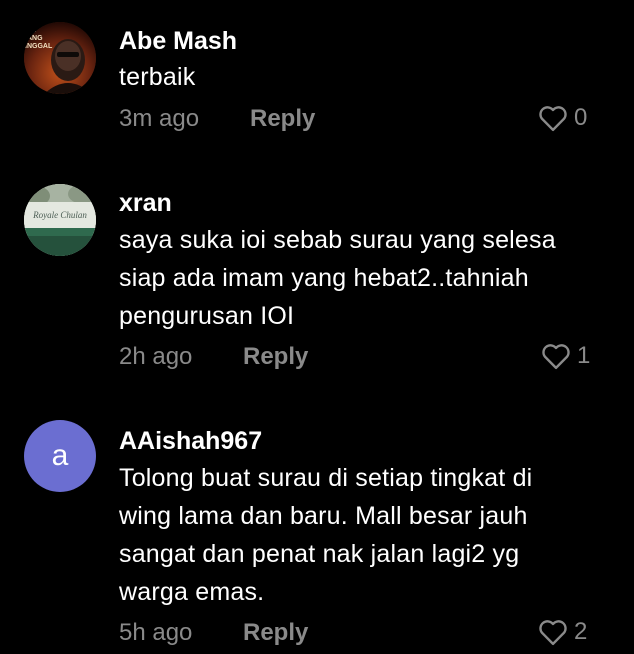 The height and width of the screenshot is (654, 634). What do you see at coordinates (354, 77) in the screenshot?
I see `comment-text: terbaik` at bounding box center [354, 77].